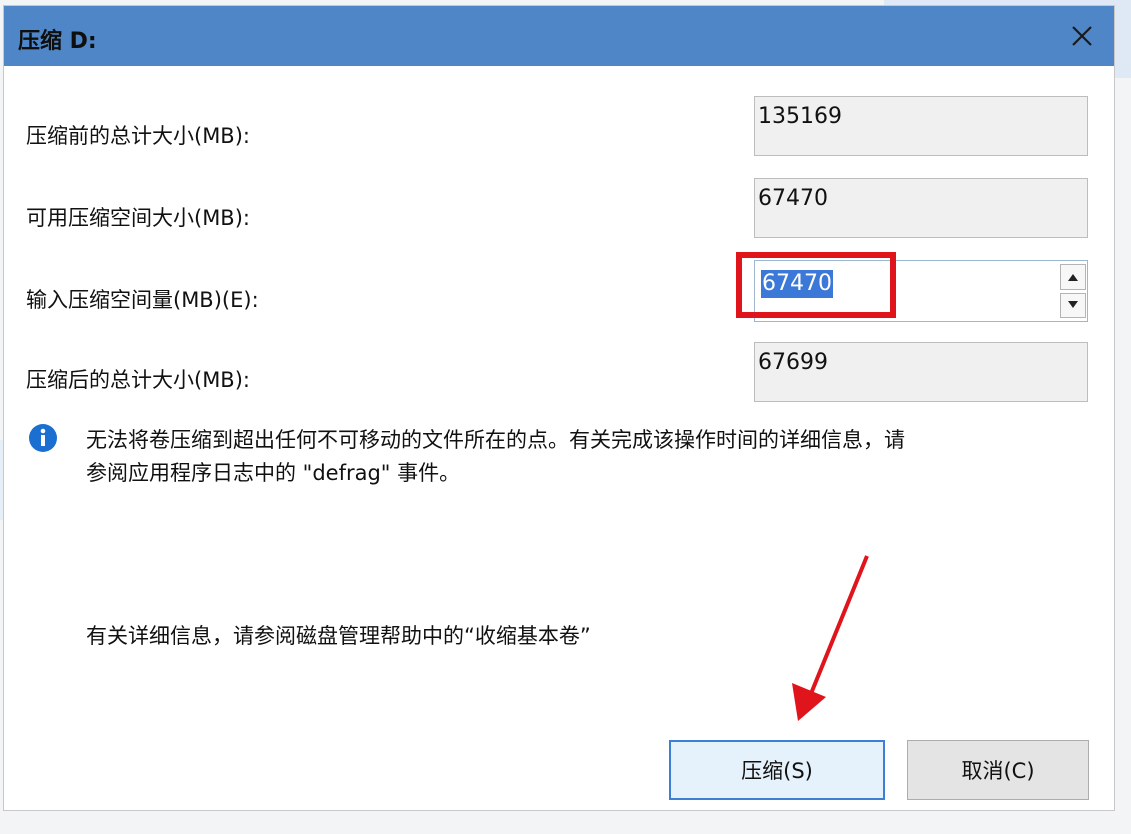  I want to click on cancel-button: 取消(C), so click(998, 770).